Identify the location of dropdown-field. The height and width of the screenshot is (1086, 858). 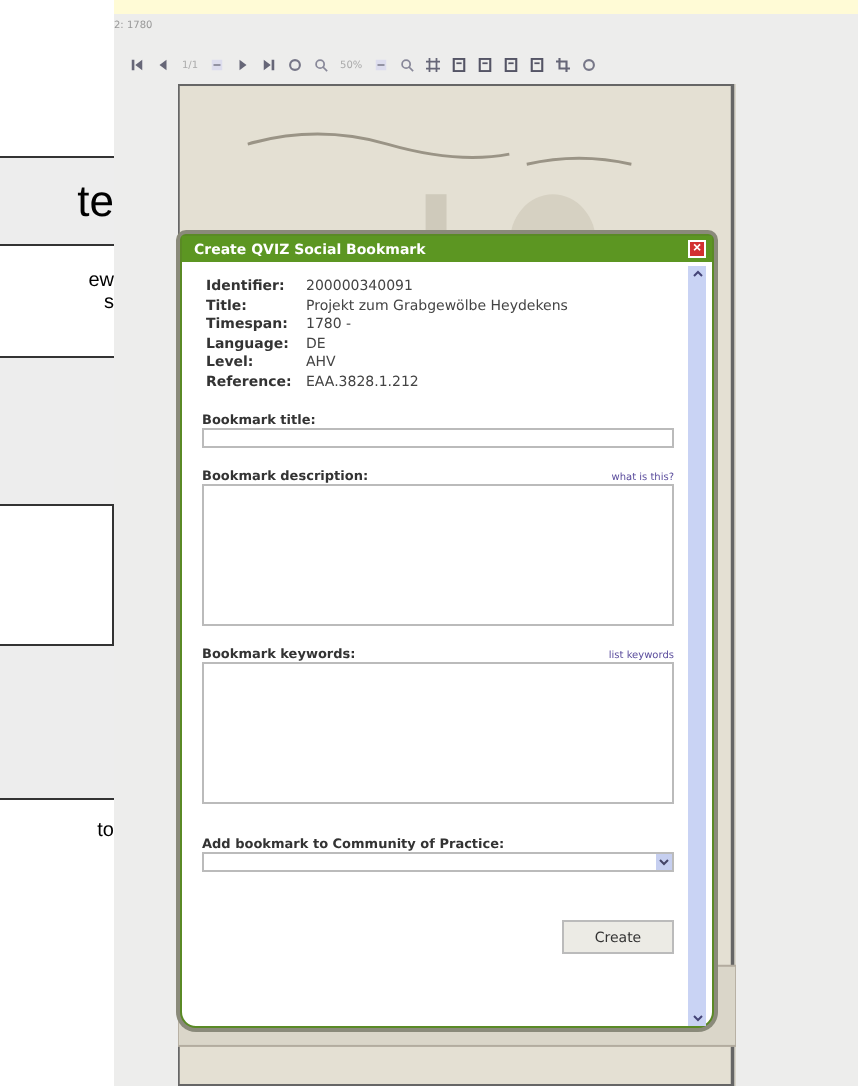
(438, 862).